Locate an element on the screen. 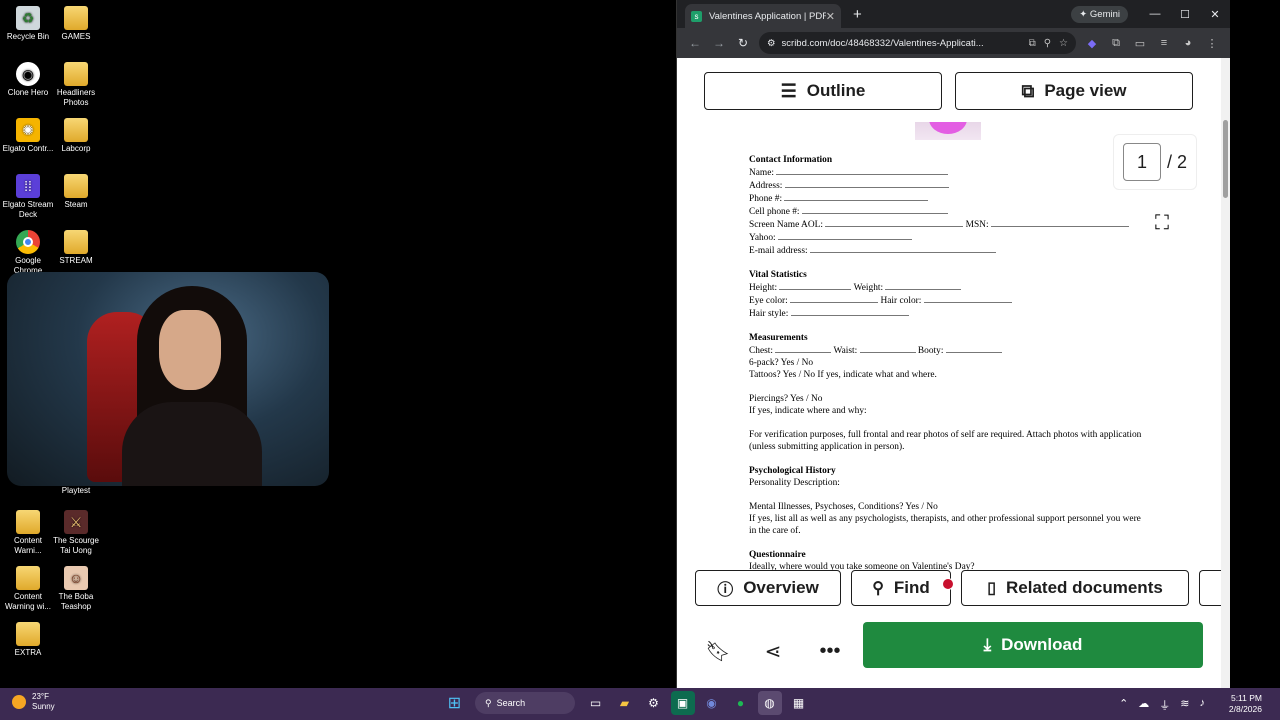 The width and height of the screenshot is (1280, 720). extensions-puzzle-icon: ⧉ is located at coordinates (1116, 43).